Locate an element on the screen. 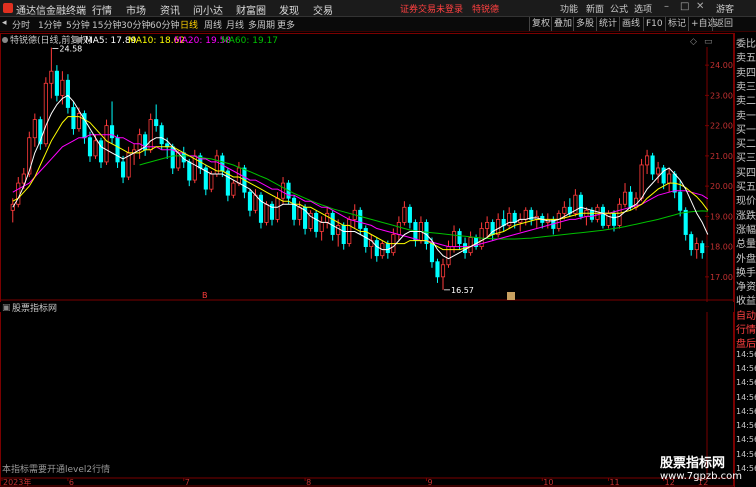 The image size is (756, 487). chart-expand-icon: ▭ is located at coordinates (708, 42).